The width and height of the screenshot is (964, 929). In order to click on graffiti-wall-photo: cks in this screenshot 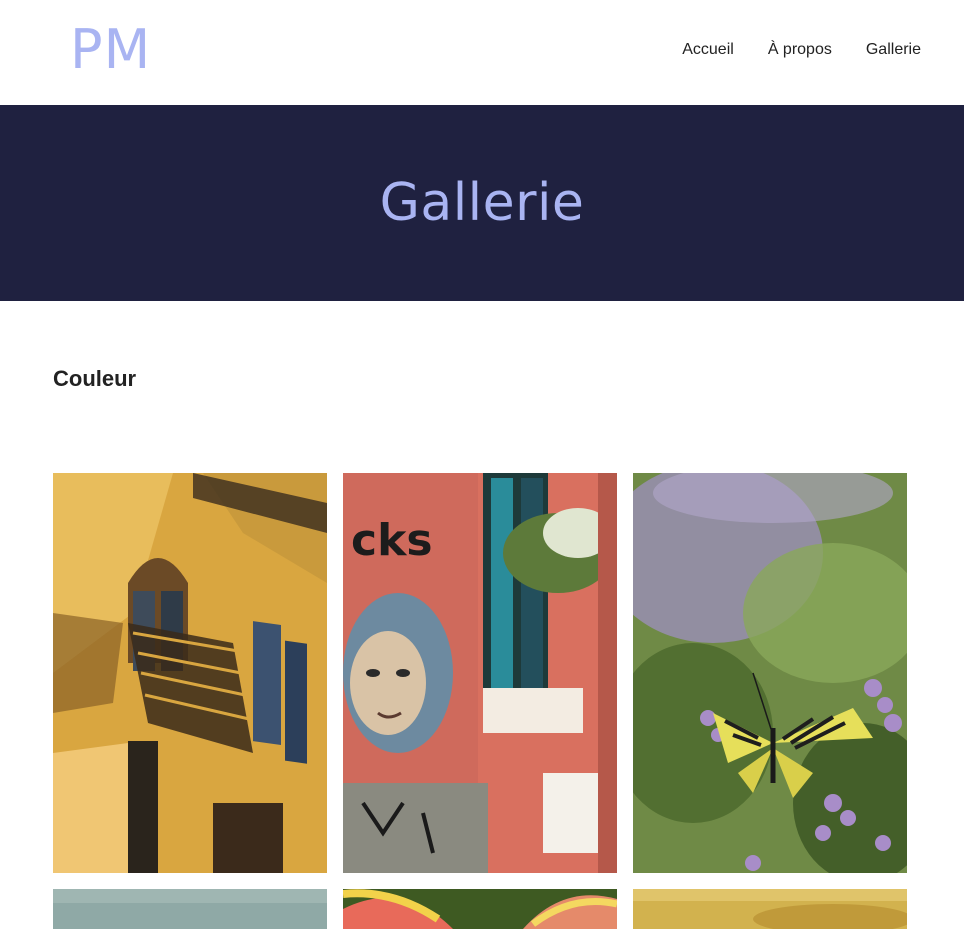, I will do `click(480, 673)`.